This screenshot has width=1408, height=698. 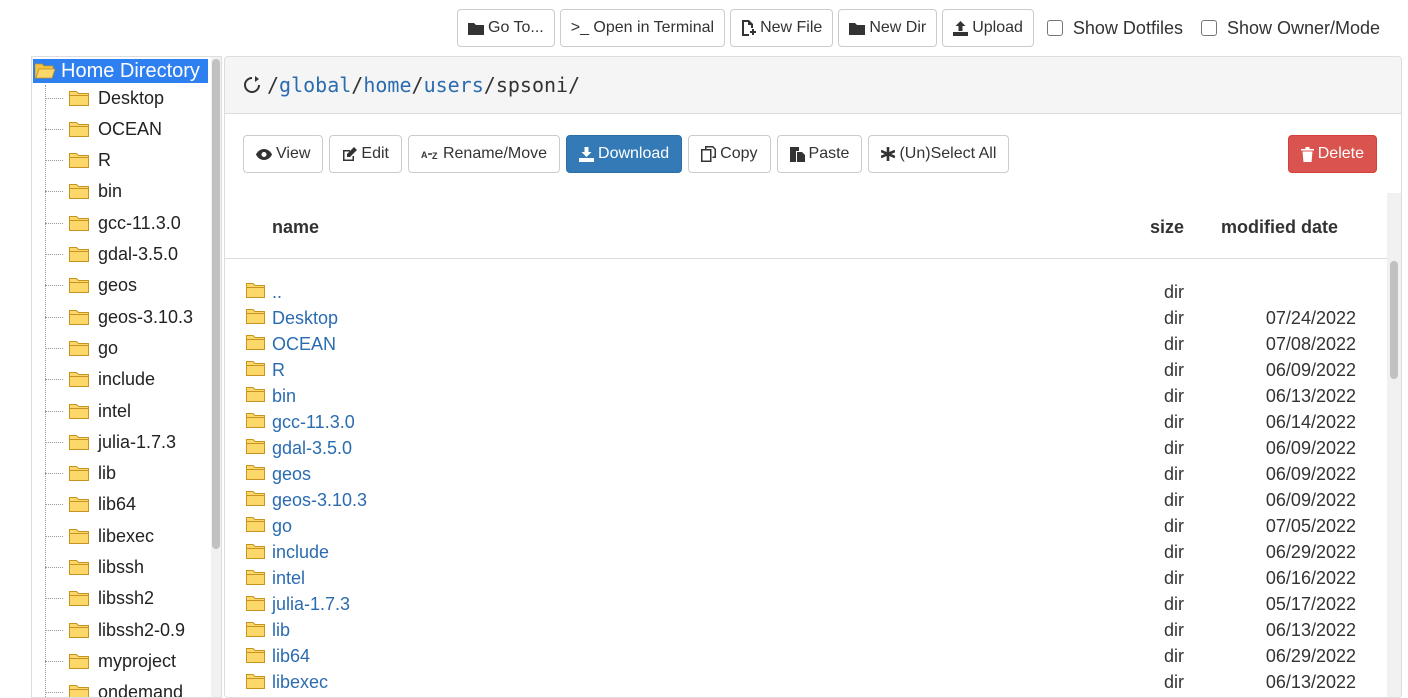 I want to click on column-header-name: name, so click(x=295, y=227).